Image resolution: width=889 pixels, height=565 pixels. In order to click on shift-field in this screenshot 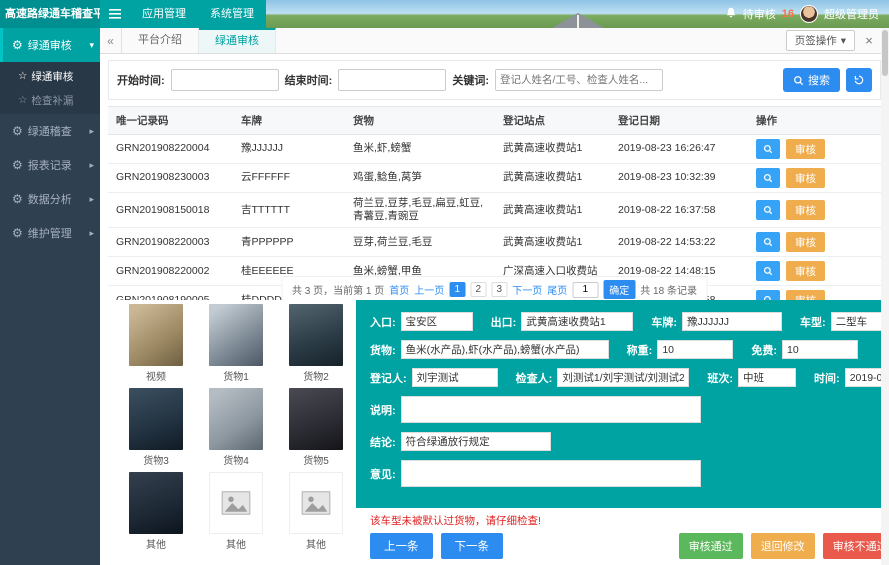, I will do `click(767, 377)`.